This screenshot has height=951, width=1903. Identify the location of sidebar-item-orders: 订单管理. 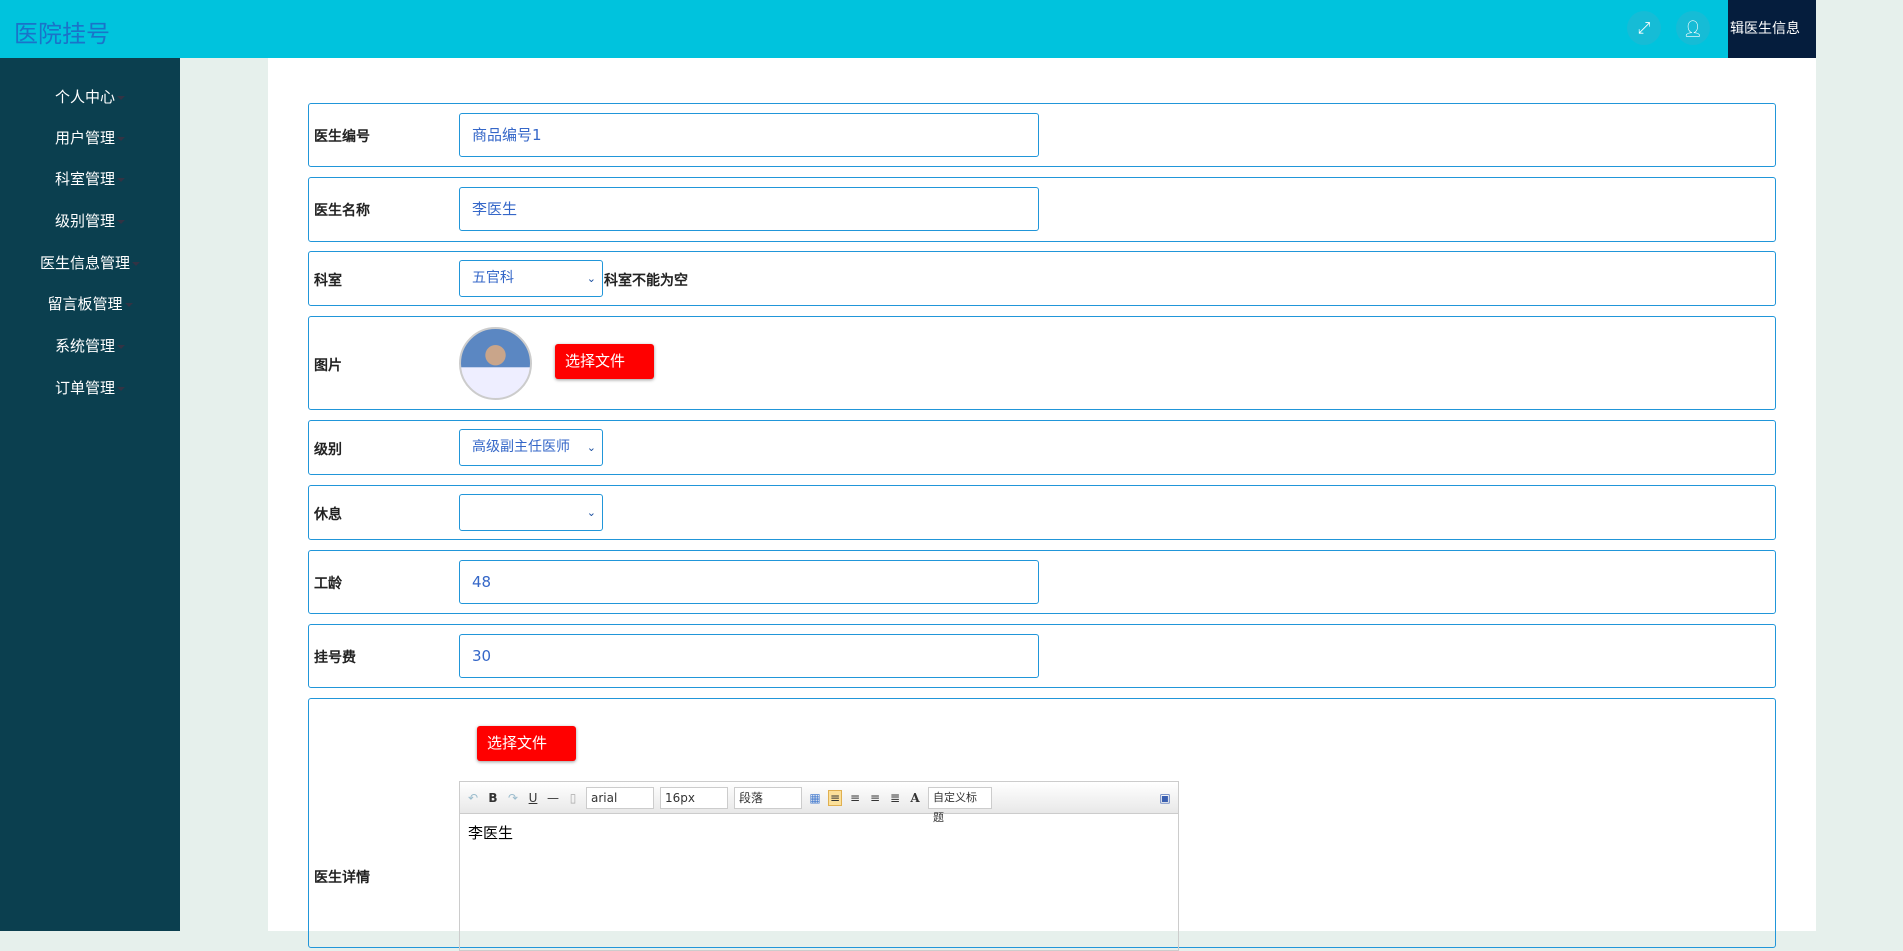
(90, 387).